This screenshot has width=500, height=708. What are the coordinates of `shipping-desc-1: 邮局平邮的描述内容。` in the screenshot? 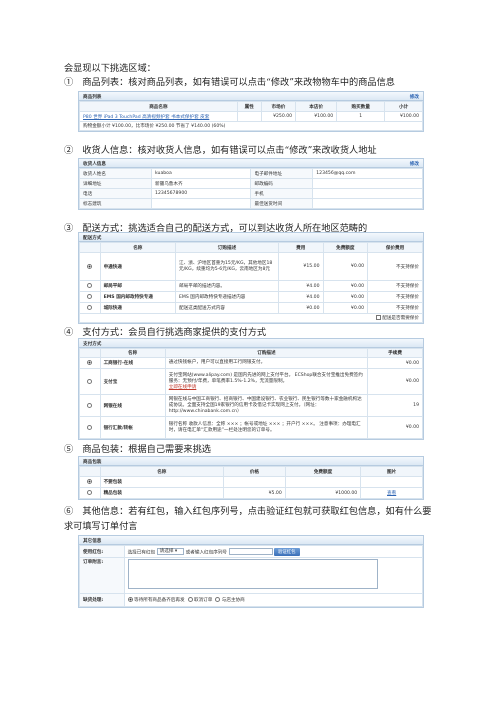 It's located at (227, 286).